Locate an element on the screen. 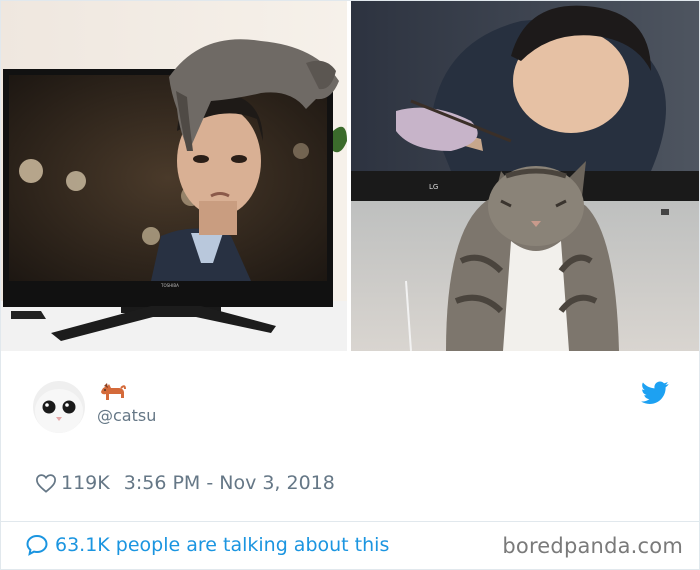 This screenshot has height=570, width=700. dog-emoji-icon is located at coordinates (112, 393).